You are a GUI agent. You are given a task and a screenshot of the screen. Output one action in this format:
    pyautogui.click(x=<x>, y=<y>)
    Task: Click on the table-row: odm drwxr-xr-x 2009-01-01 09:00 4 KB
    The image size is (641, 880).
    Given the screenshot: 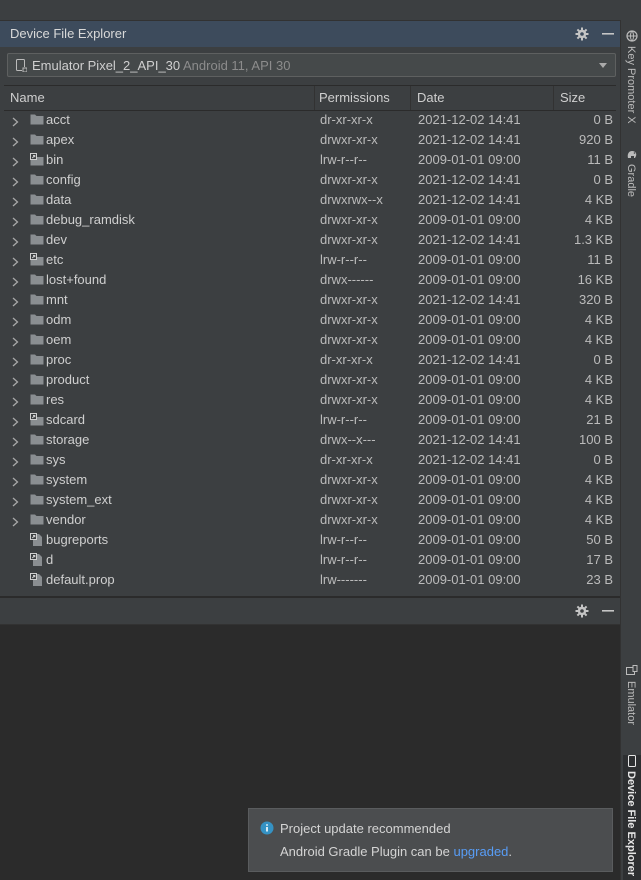 What is the action you would take?
    pyautogui.click(x=310, y=320)
    